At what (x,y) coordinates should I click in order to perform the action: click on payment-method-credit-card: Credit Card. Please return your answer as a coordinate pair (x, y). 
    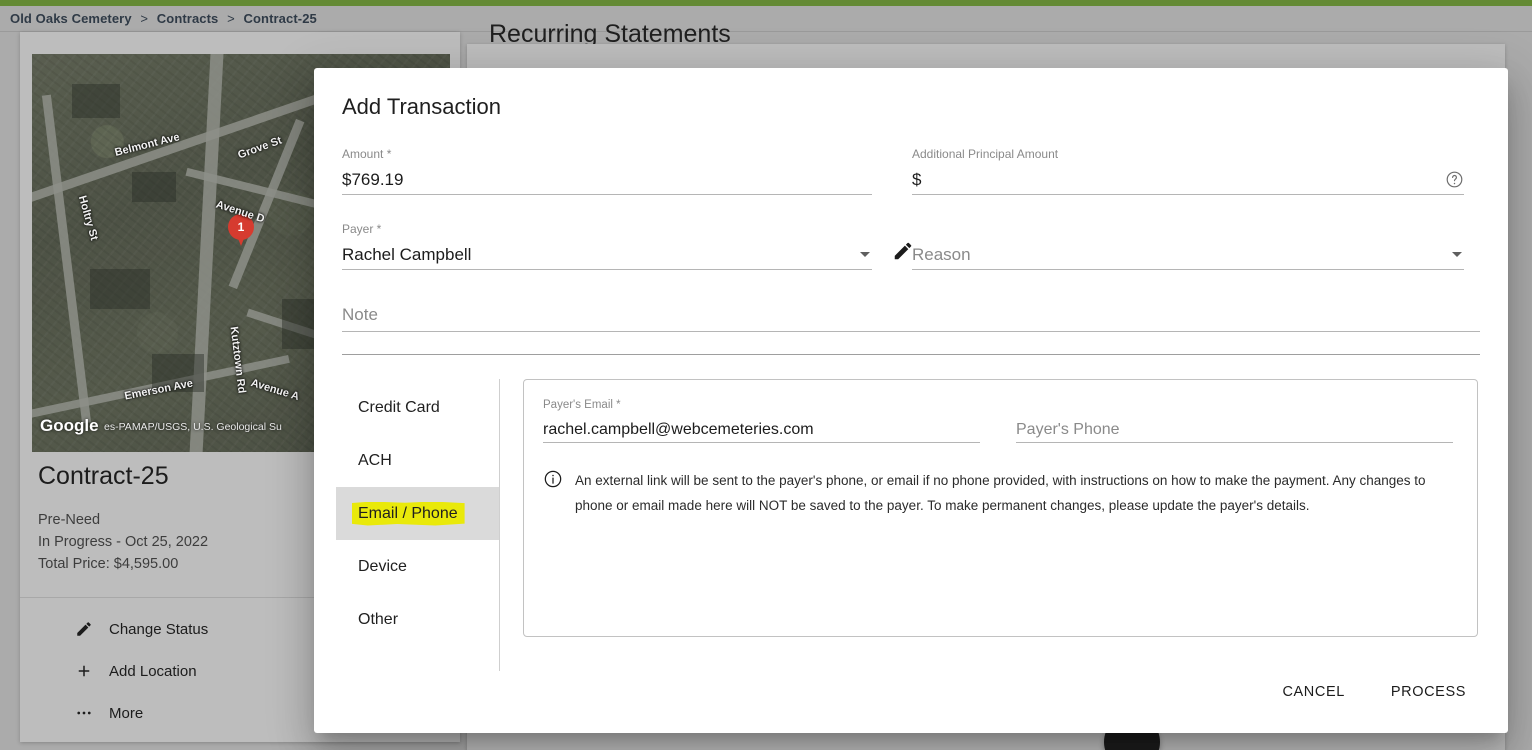
    Looking at the image, I should click on (417, 407).